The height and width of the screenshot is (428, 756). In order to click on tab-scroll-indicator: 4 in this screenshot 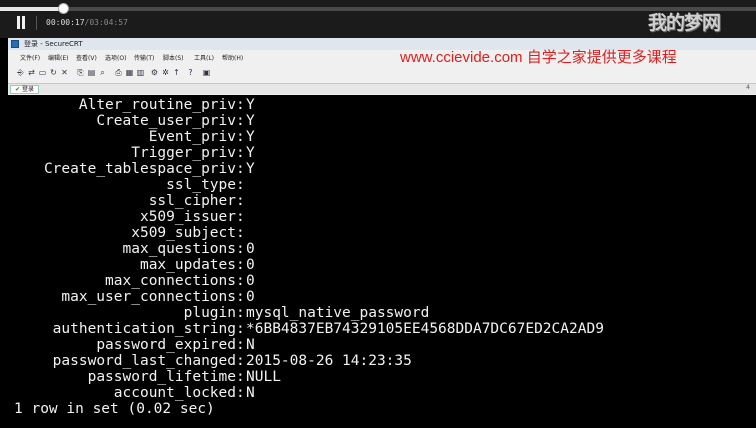, I will do `click(748, 87)`.